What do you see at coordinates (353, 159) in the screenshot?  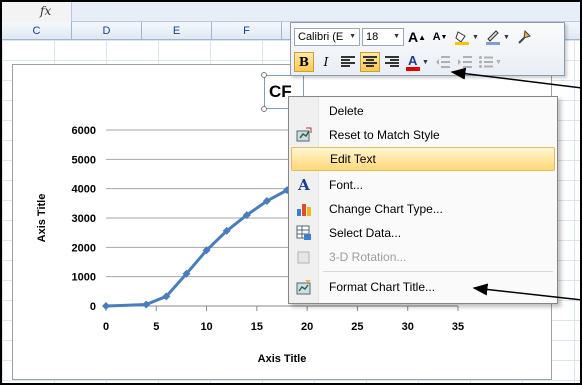 I see `menu-item-label: Edit Text` at bounding box center [353, 159].